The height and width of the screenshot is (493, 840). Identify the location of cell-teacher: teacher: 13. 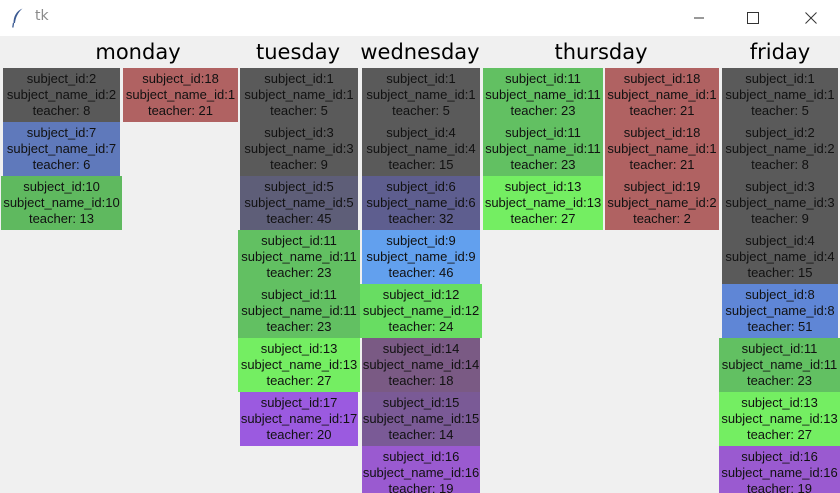
(61, 218).